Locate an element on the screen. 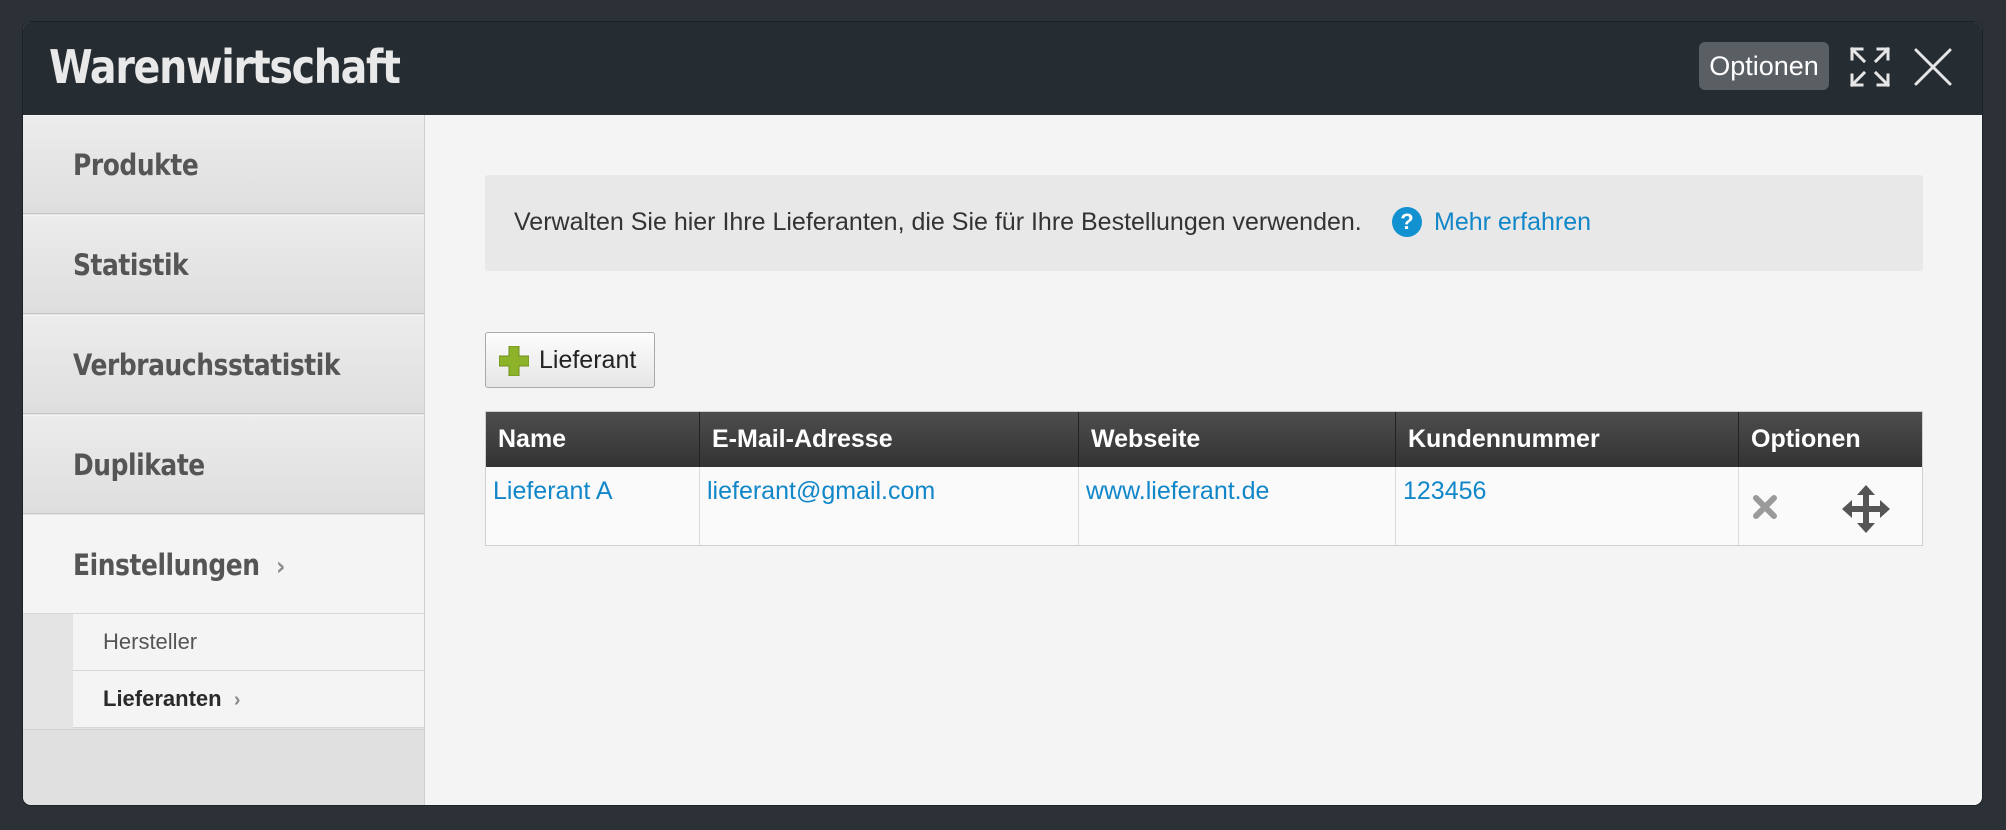 The height and width of the screenshot is (830, 2006). sidebar-subitem-hersteller: Hersteller is located at coordinates (248, 642).